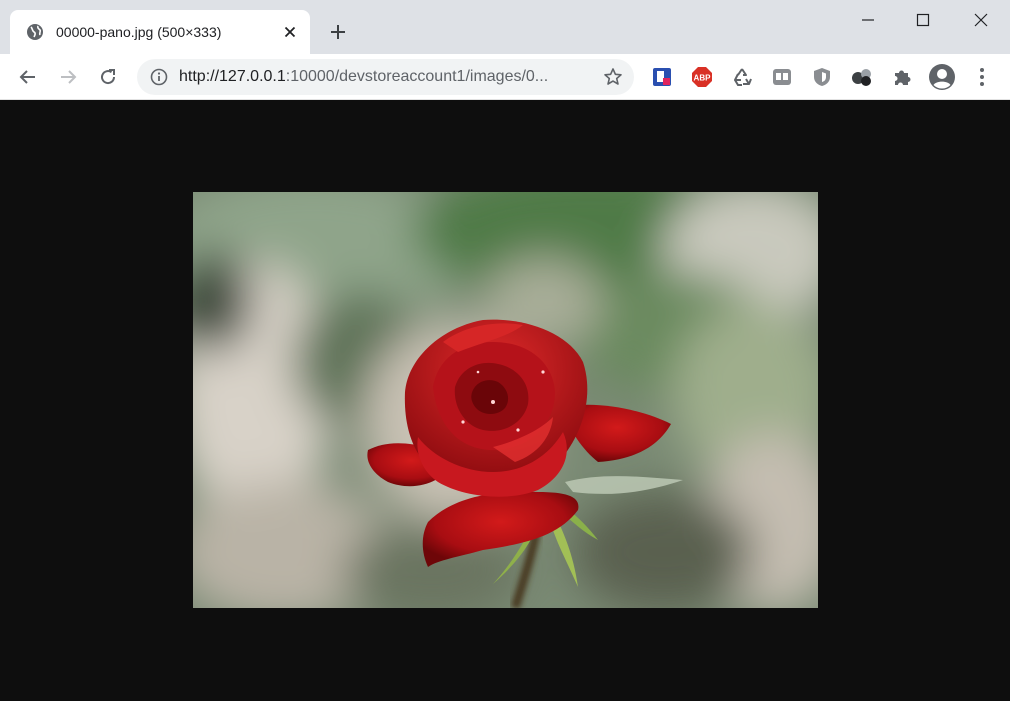 This screenshot has width=1010, height=701. I want to click on maximize-icon, so click(923, 20).